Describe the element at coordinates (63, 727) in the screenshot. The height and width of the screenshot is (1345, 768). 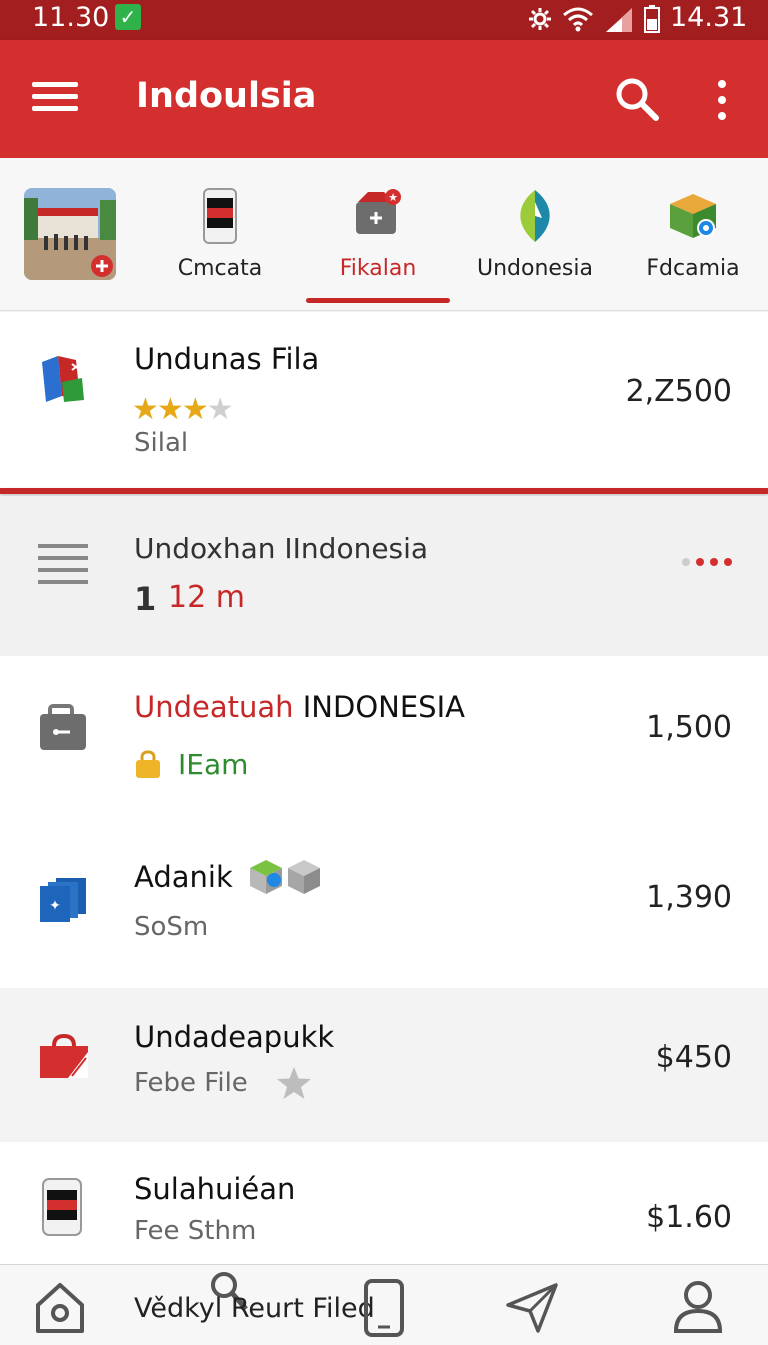
I see `briefcase-icon` at that location.